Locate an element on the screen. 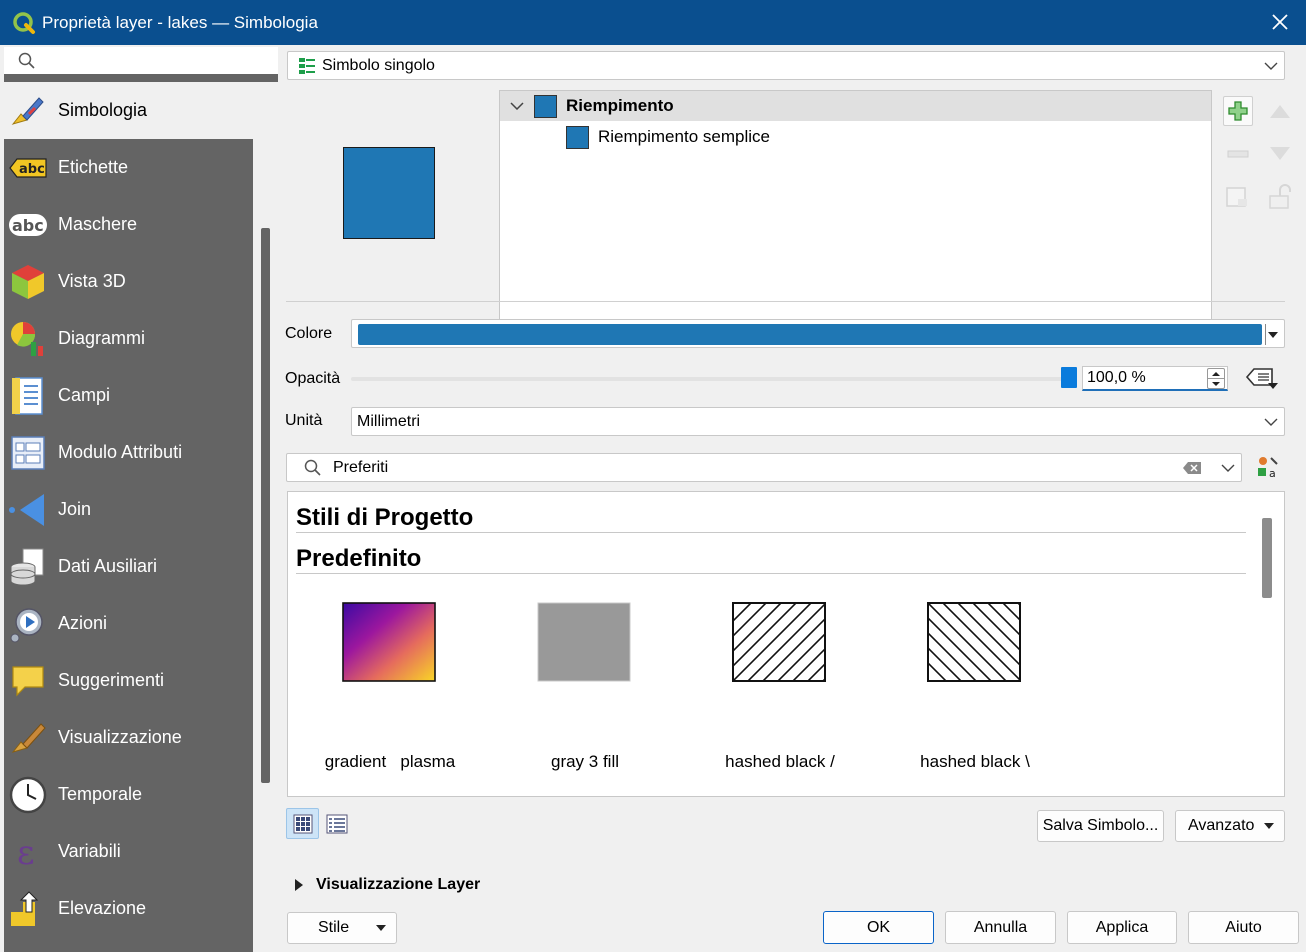 The width and height of the screenshot is (1306, 952). actions-gear-icon is located at coordinates (28, 624).